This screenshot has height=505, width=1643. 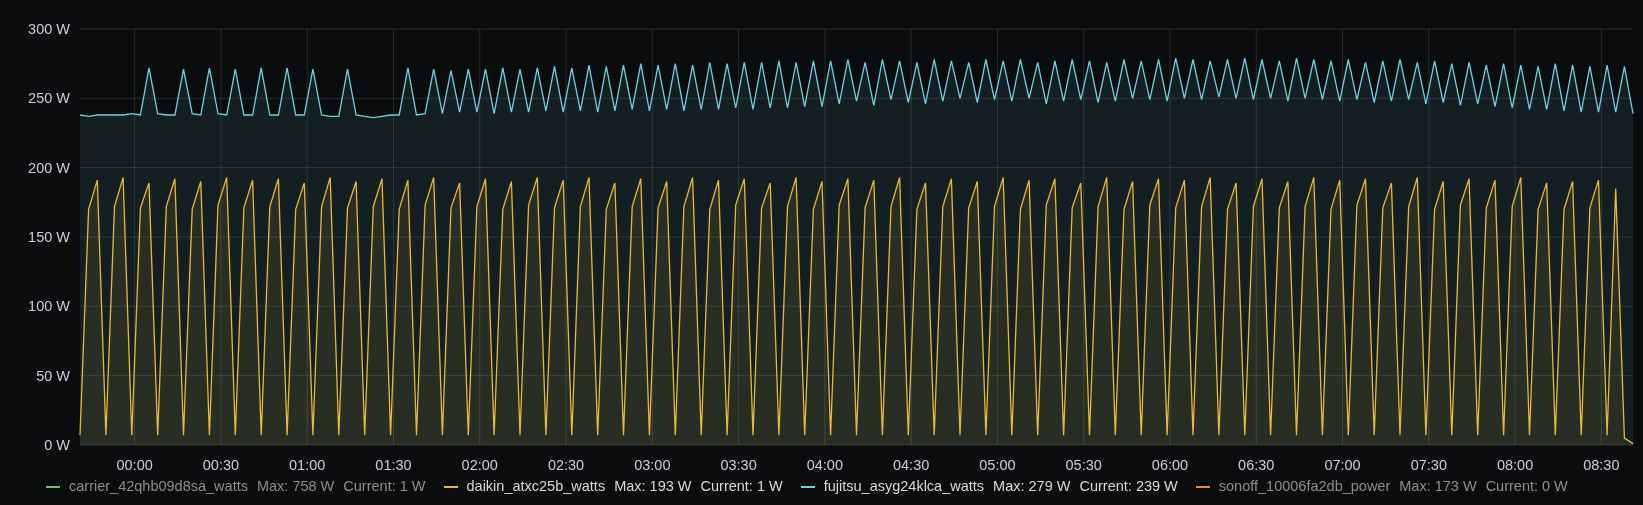 I want to click on series-name: carrier_42qhb09d8sa_watts, so click(x=158, y=486).